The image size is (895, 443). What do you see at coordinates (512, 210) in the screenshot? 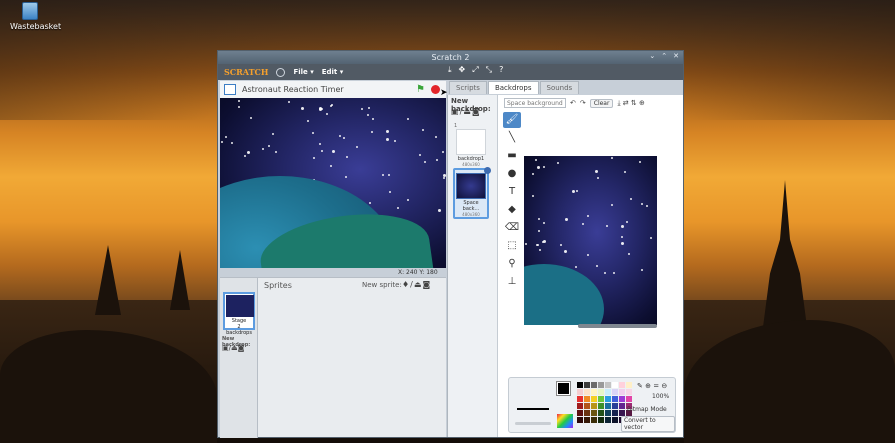
I see `fill-tool-icon: ◆` at bounding box center [512, 210].